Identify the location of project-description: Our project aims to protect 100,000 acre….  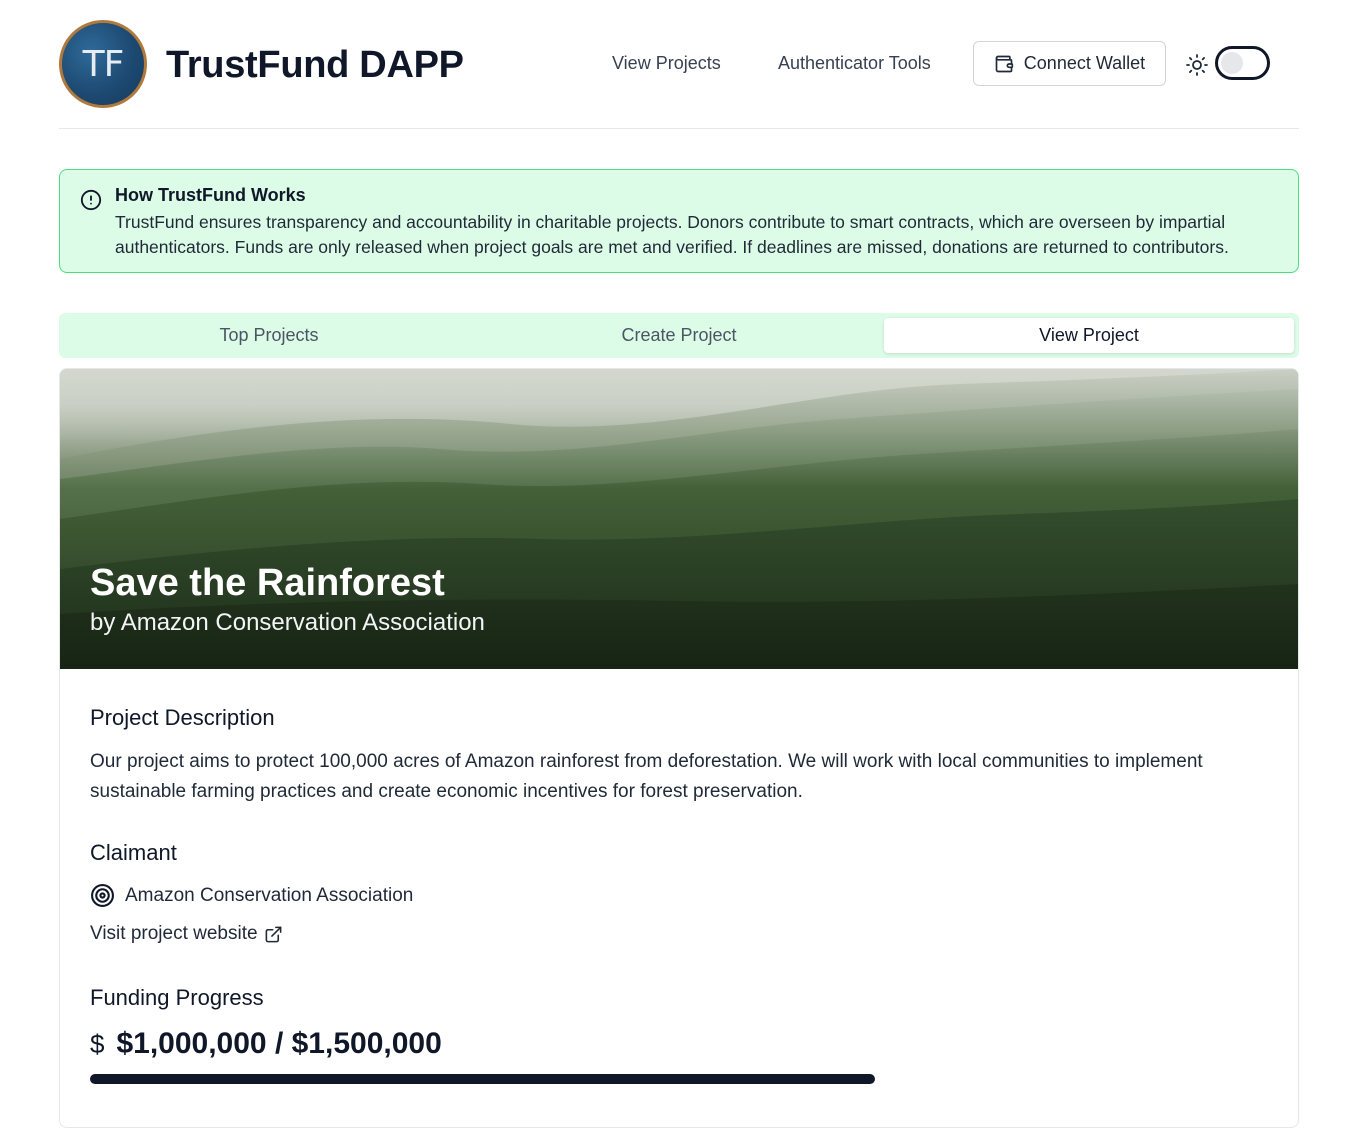
(646, 776).